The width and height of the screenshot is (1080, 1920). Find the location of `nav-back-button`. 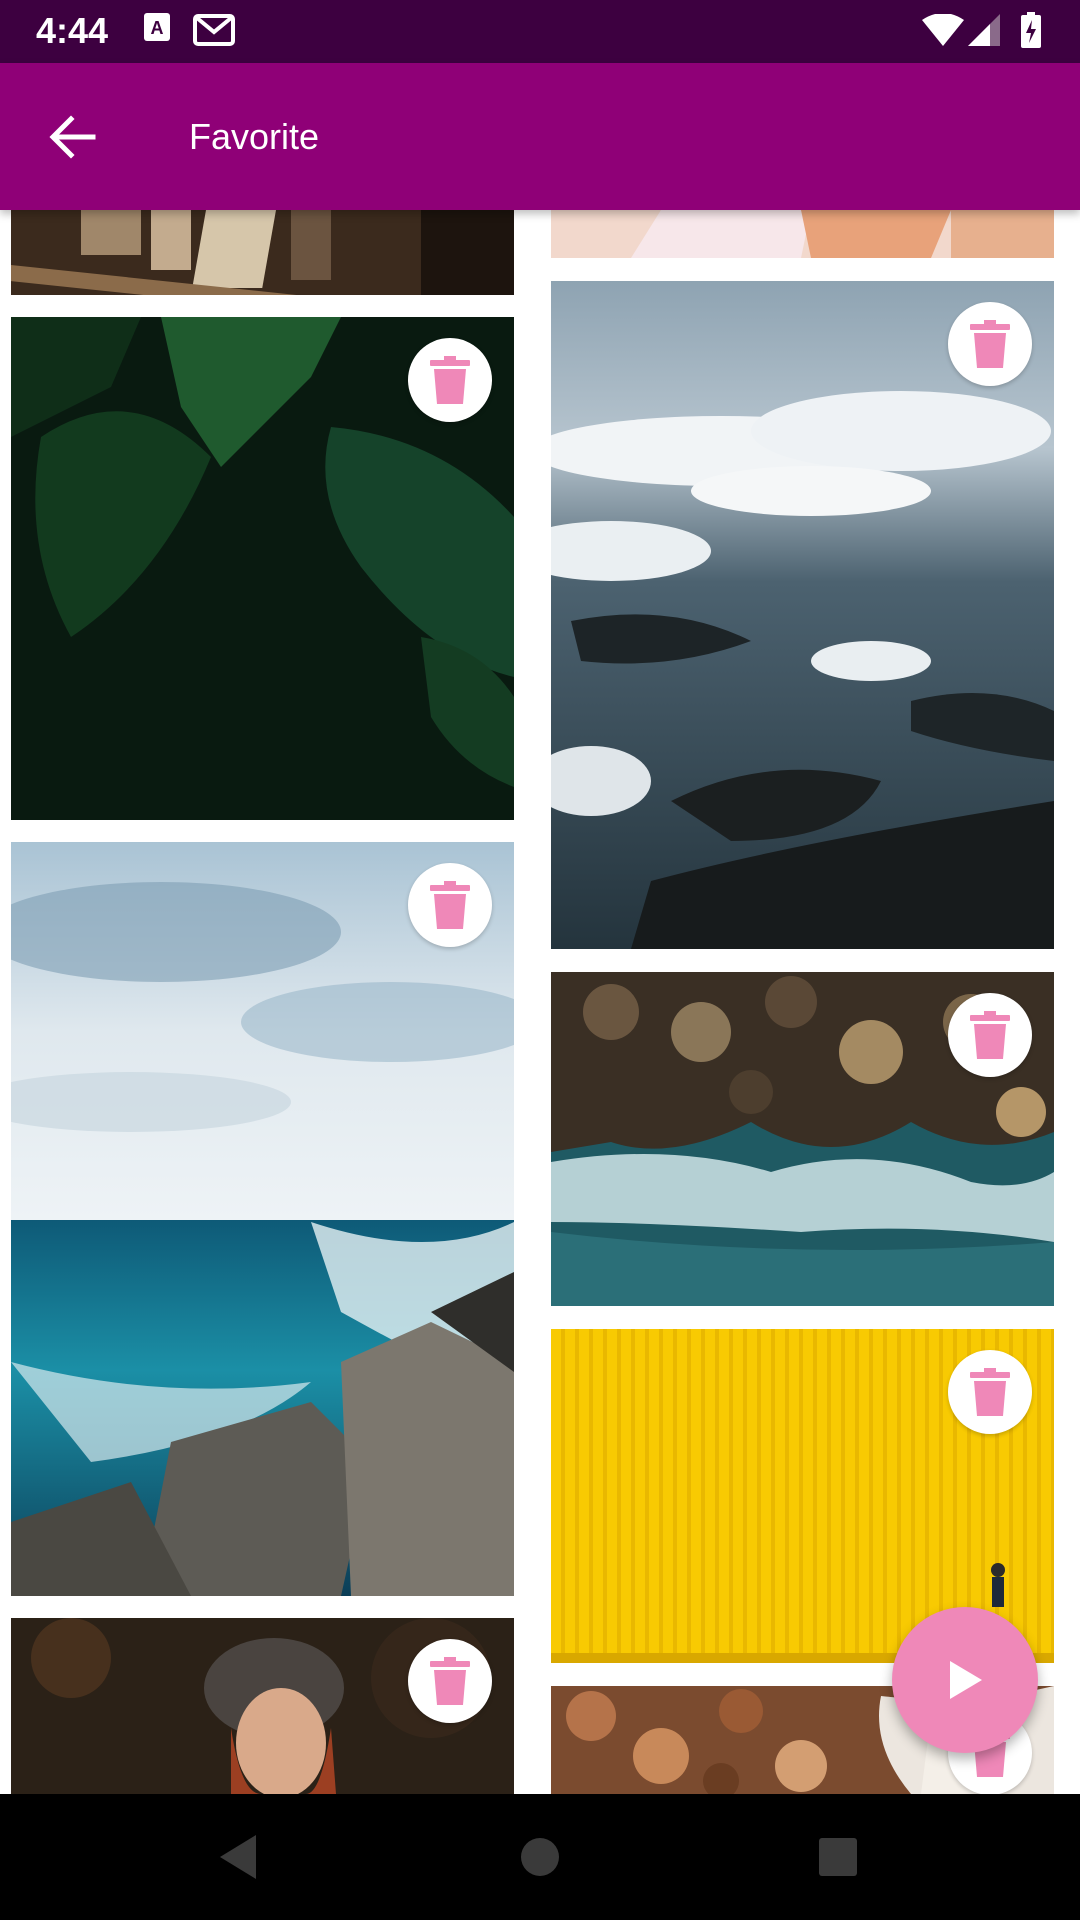

nav-back-button is located at coordinates (238, 1857).